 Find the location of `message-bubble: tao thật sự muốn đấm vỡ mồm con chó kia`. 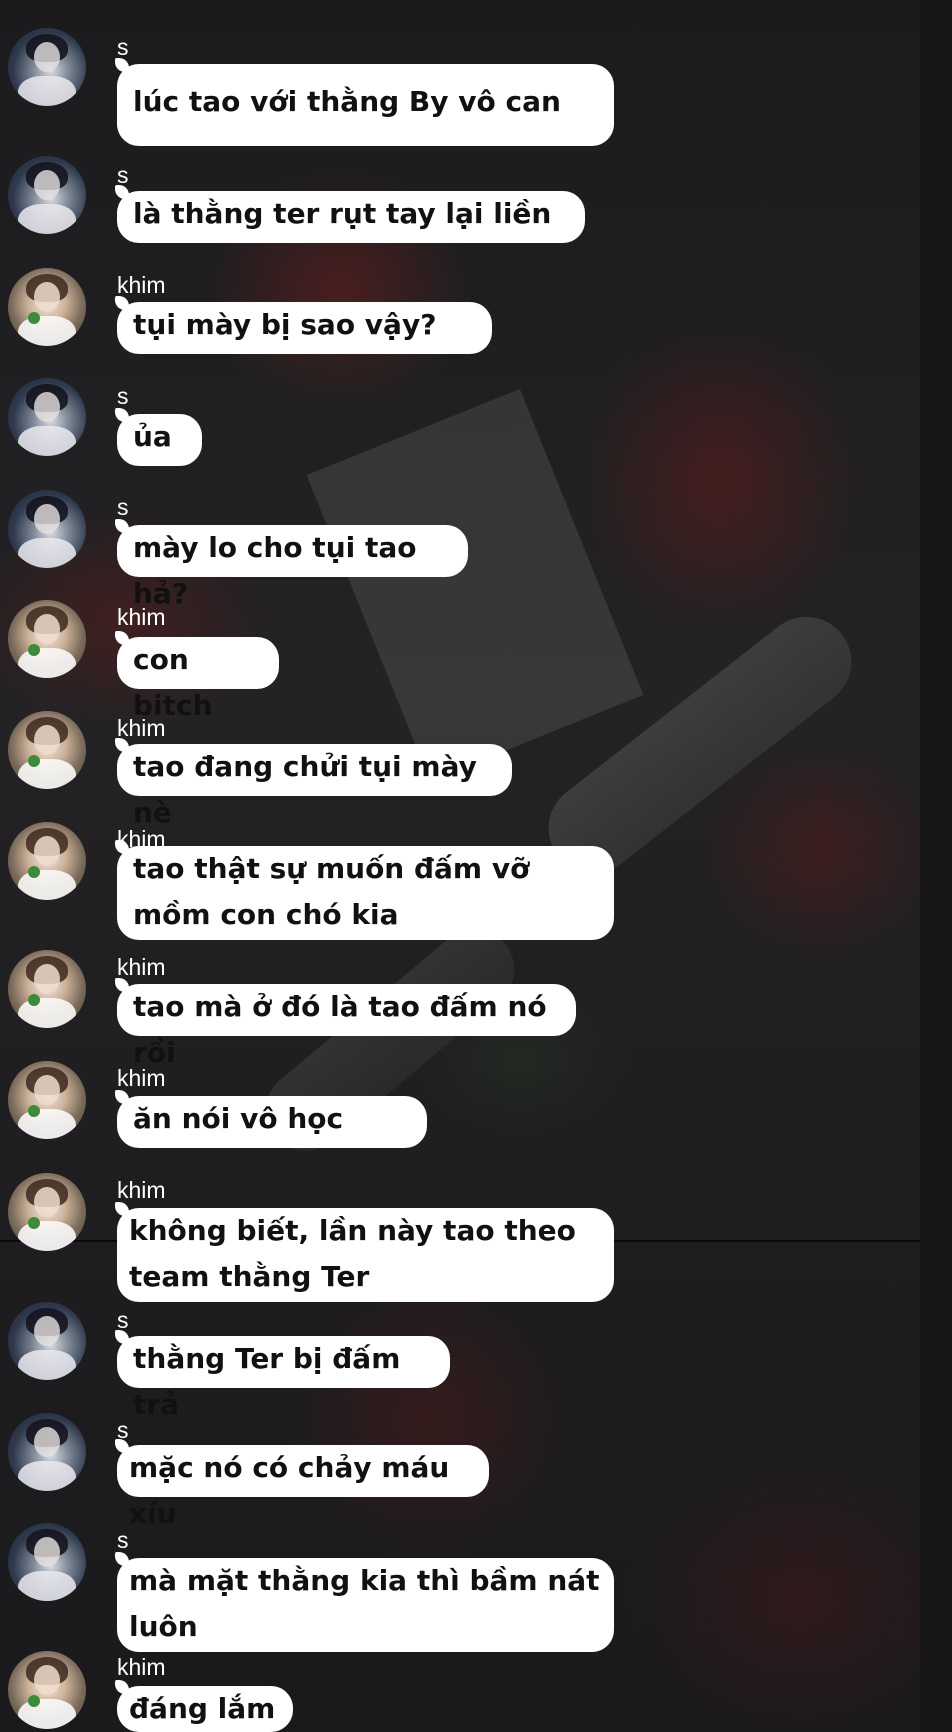

message-bubble: tao thật sự muốn đấm vỡ mồm con chó kia is located at coordinates (364, 890).